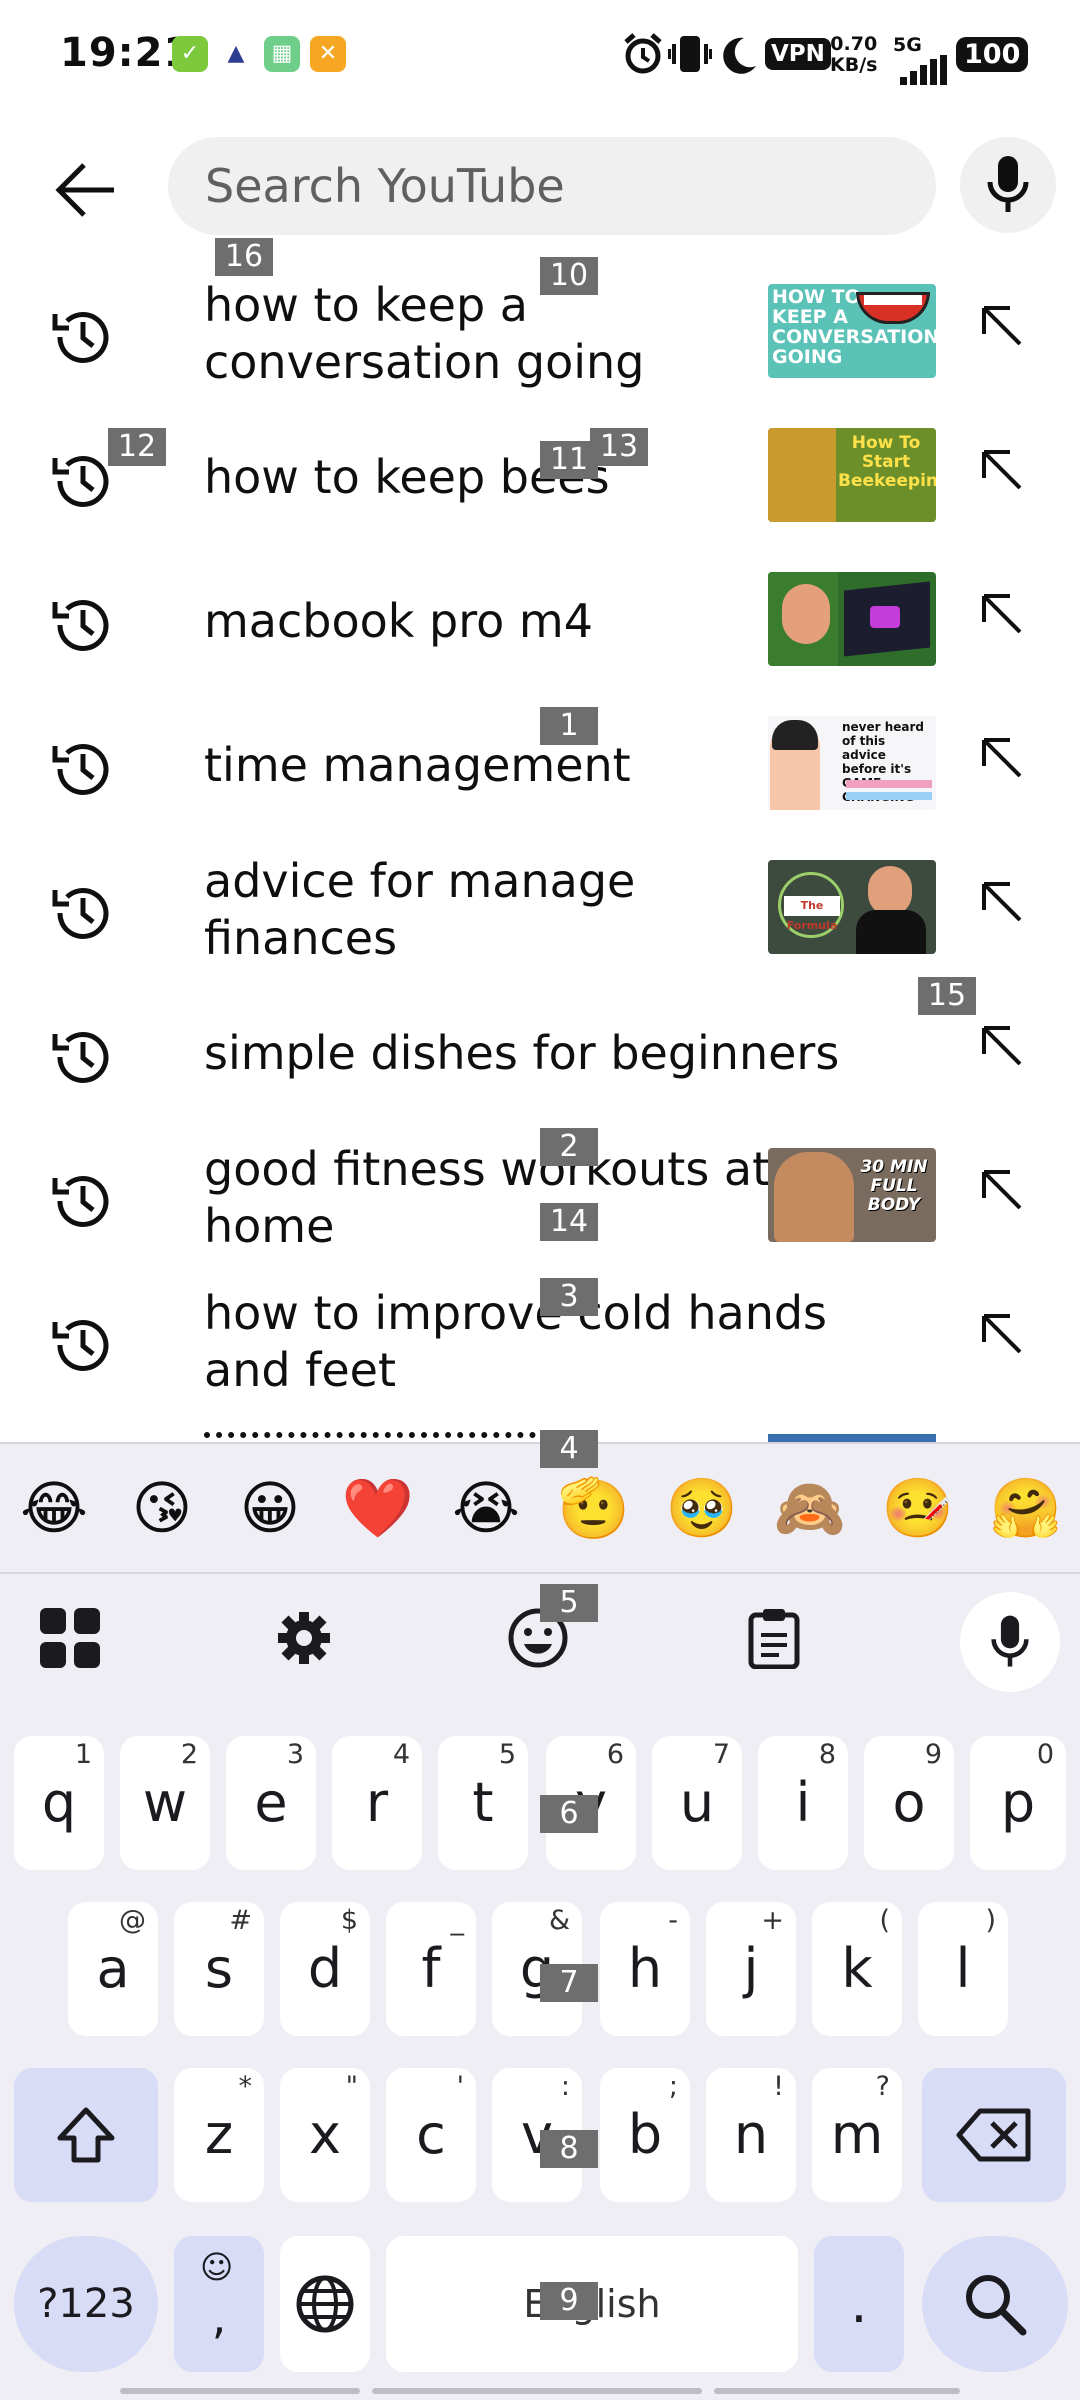 The height and width of the screenshot is (2400, 1080). Describe the element at coordinates (398, 621) in the screenshot. I see `suggestion-text: macbook pro m4` at that location.